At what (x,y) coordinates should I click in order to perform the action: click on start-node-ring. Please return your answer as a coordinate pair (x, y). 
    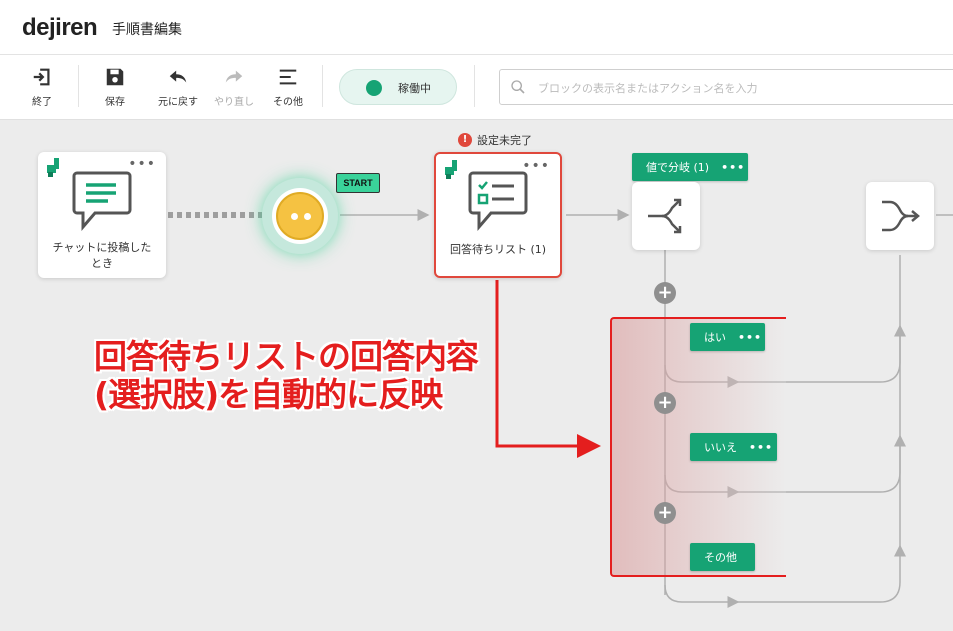
    Looking at the image, I should click on (300, 216).